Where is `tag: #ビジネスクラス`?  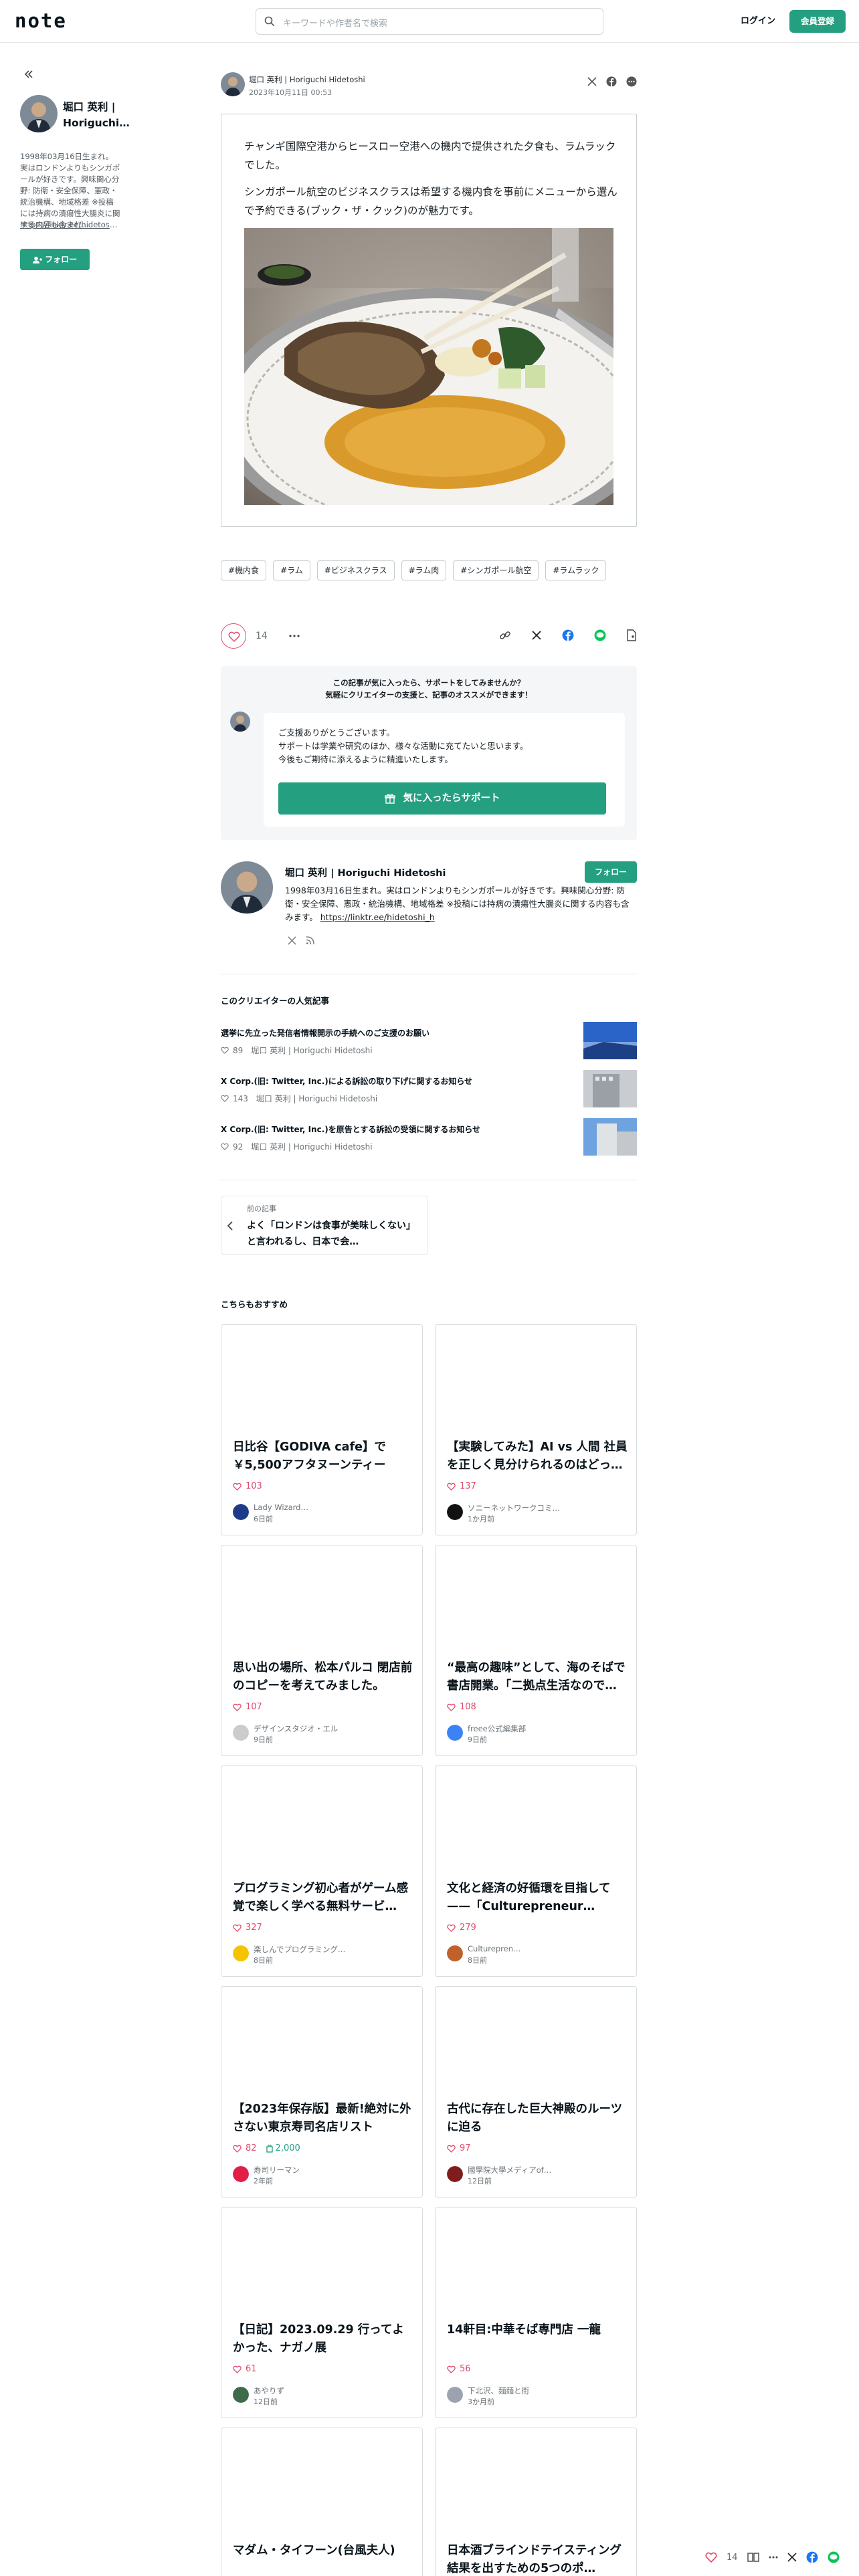
tag: #ビジネスクラス is located at coordinates (356, 570).